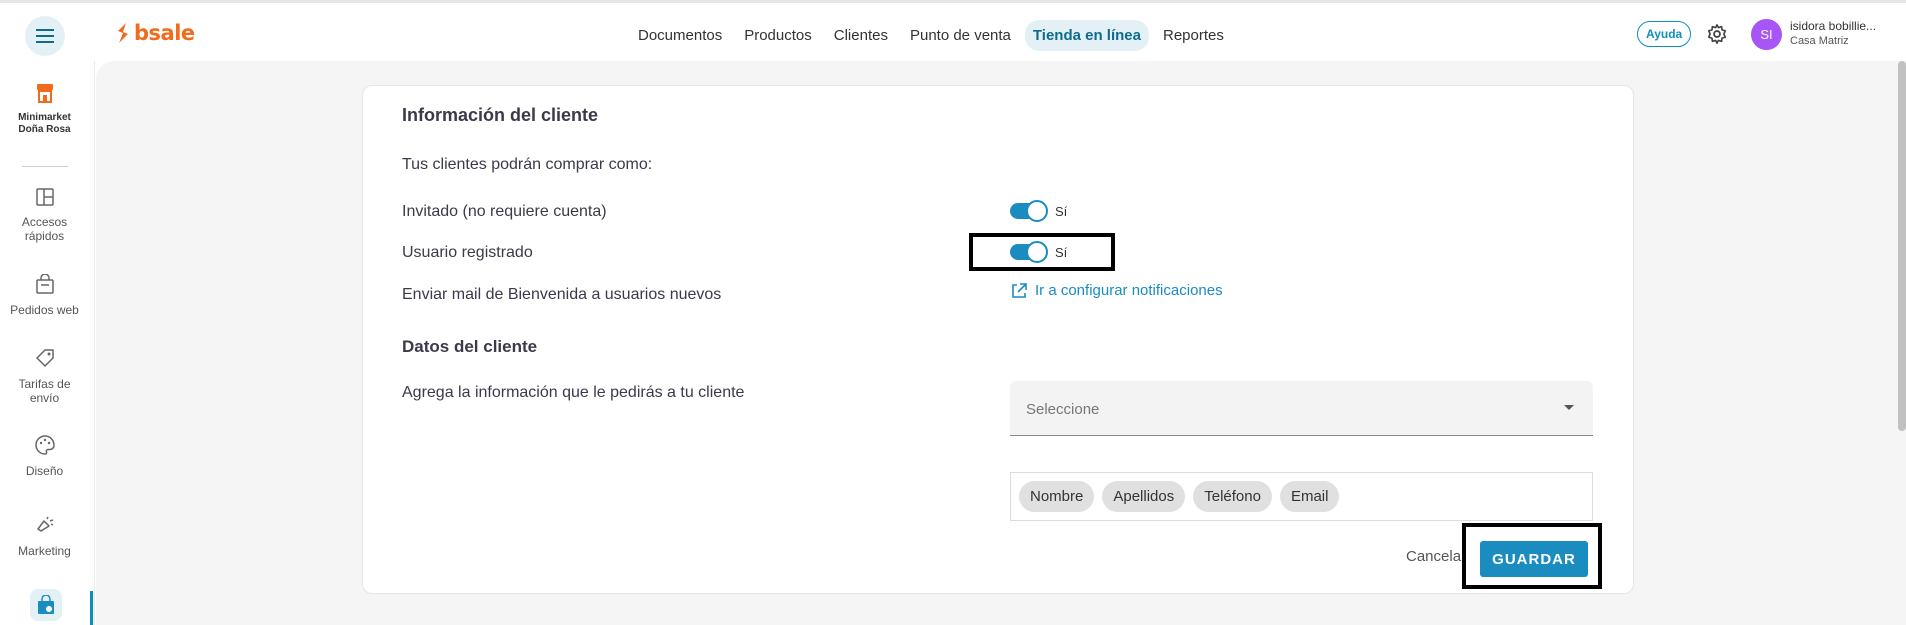 The height and width of the screenshot is (625, 1906). I want to click on client-fields-select: Seleccione, so click(1301, 408).